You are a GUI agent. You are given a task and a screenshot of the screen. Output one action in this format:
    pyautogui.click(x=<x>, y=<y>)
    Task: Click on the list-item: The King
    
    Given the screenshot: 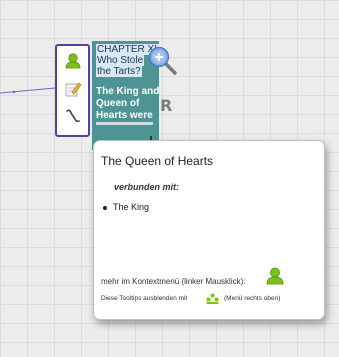 What is the action you would take?
    pyautogui.click(x=125, y=207)
    